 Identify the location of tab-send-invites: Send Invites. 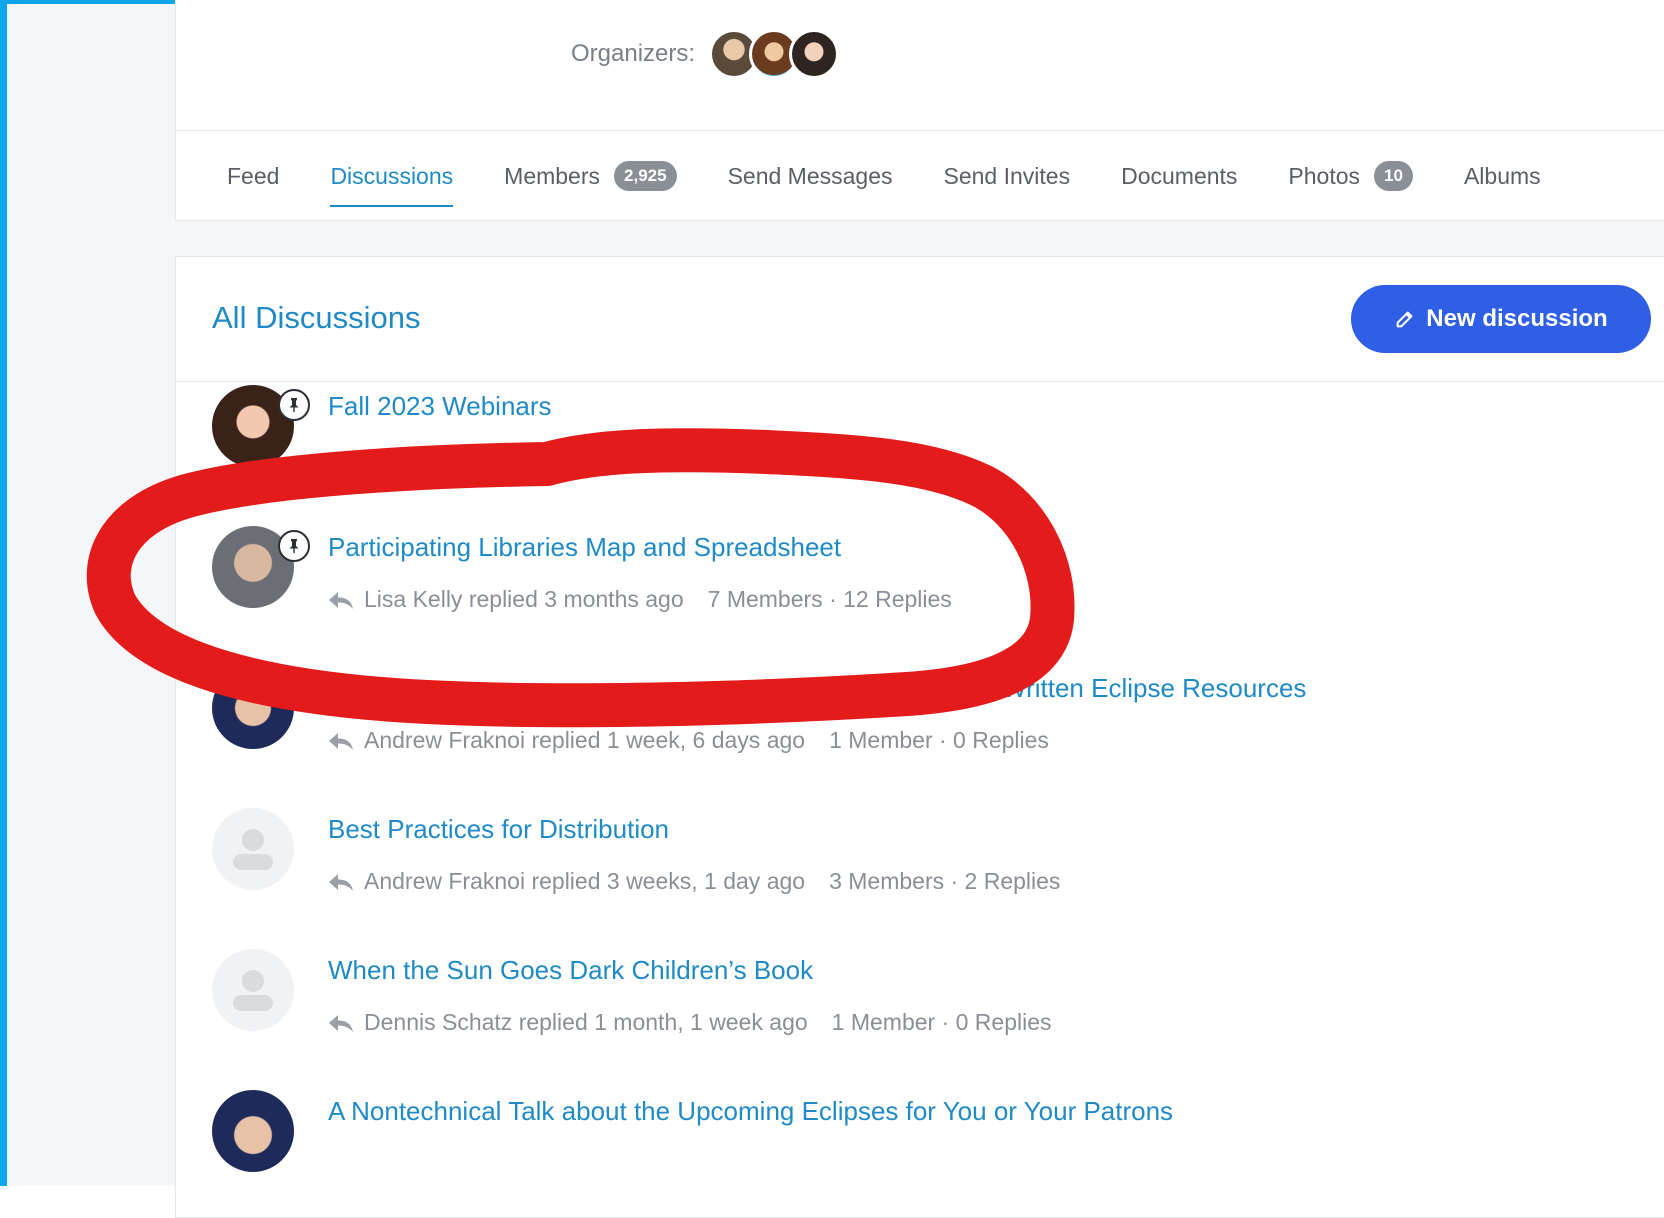
(1007, 176).